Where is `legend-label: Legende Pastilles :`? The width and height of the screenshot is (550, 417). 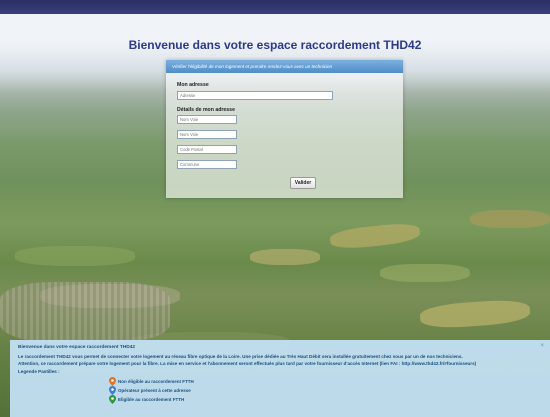 legend-label: Legende Pastilles : is located at coordinates (39, 371).